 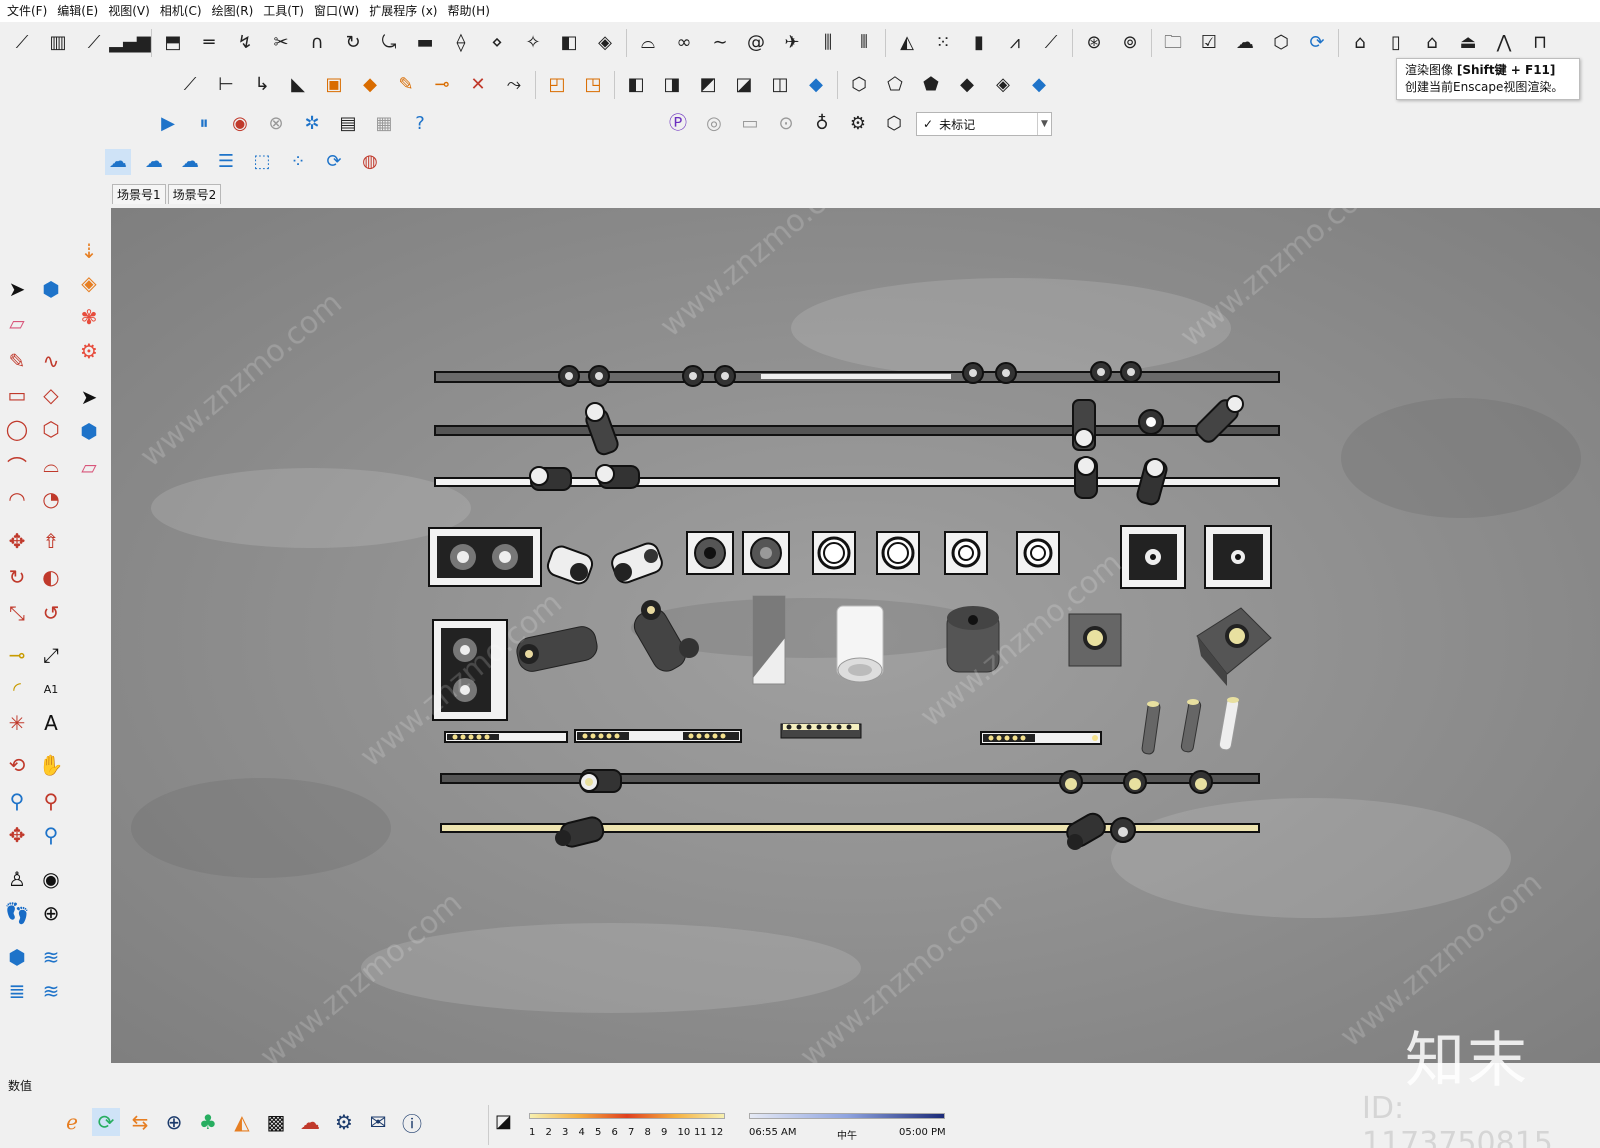 I want to click on solid-intersect-icon: ◩, so click(x=708, y=85).